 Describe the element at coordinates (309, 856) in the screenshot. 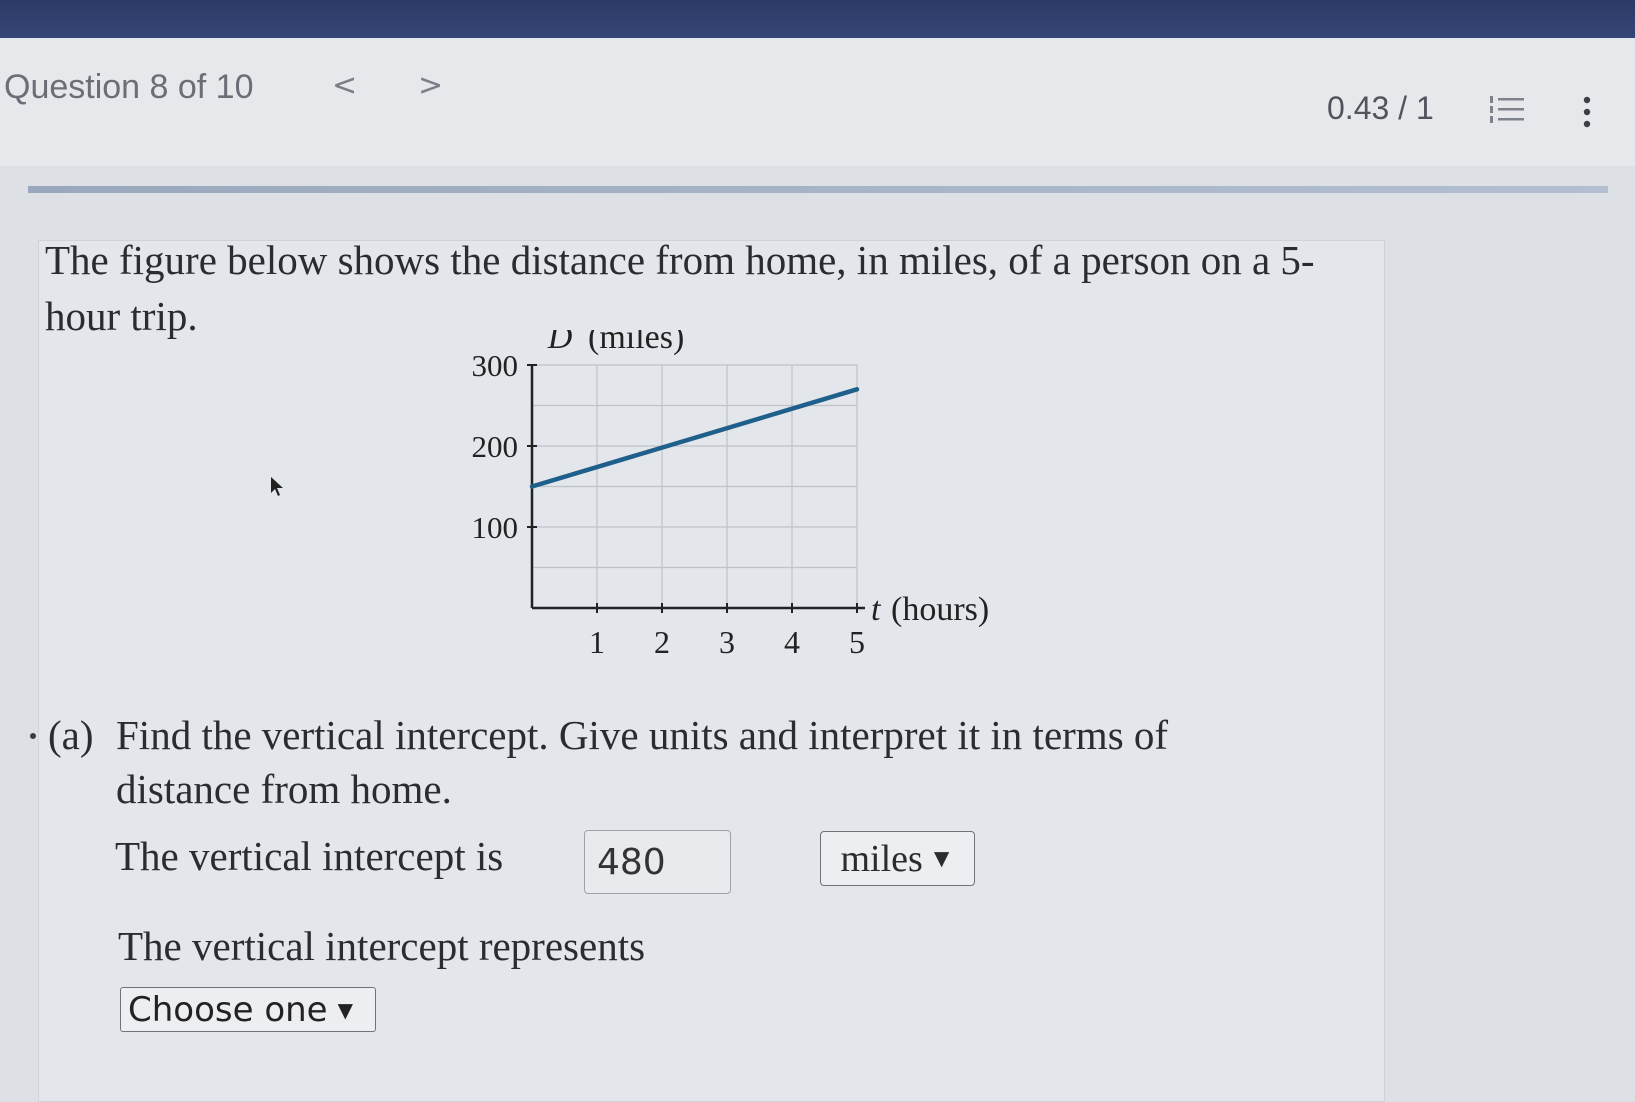

I see `intercept-label: The vertical intercept is` at that location.